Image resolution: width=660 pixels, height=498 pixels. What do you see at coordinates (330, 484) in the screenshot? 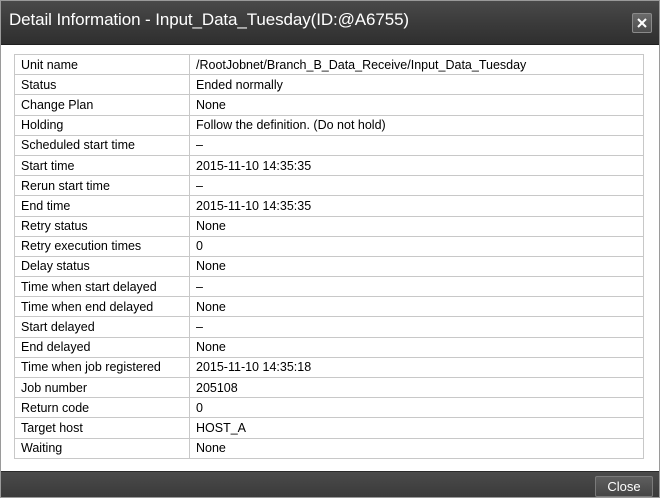
I see `dialog-footer: Close` at bounding box center [330, 484].